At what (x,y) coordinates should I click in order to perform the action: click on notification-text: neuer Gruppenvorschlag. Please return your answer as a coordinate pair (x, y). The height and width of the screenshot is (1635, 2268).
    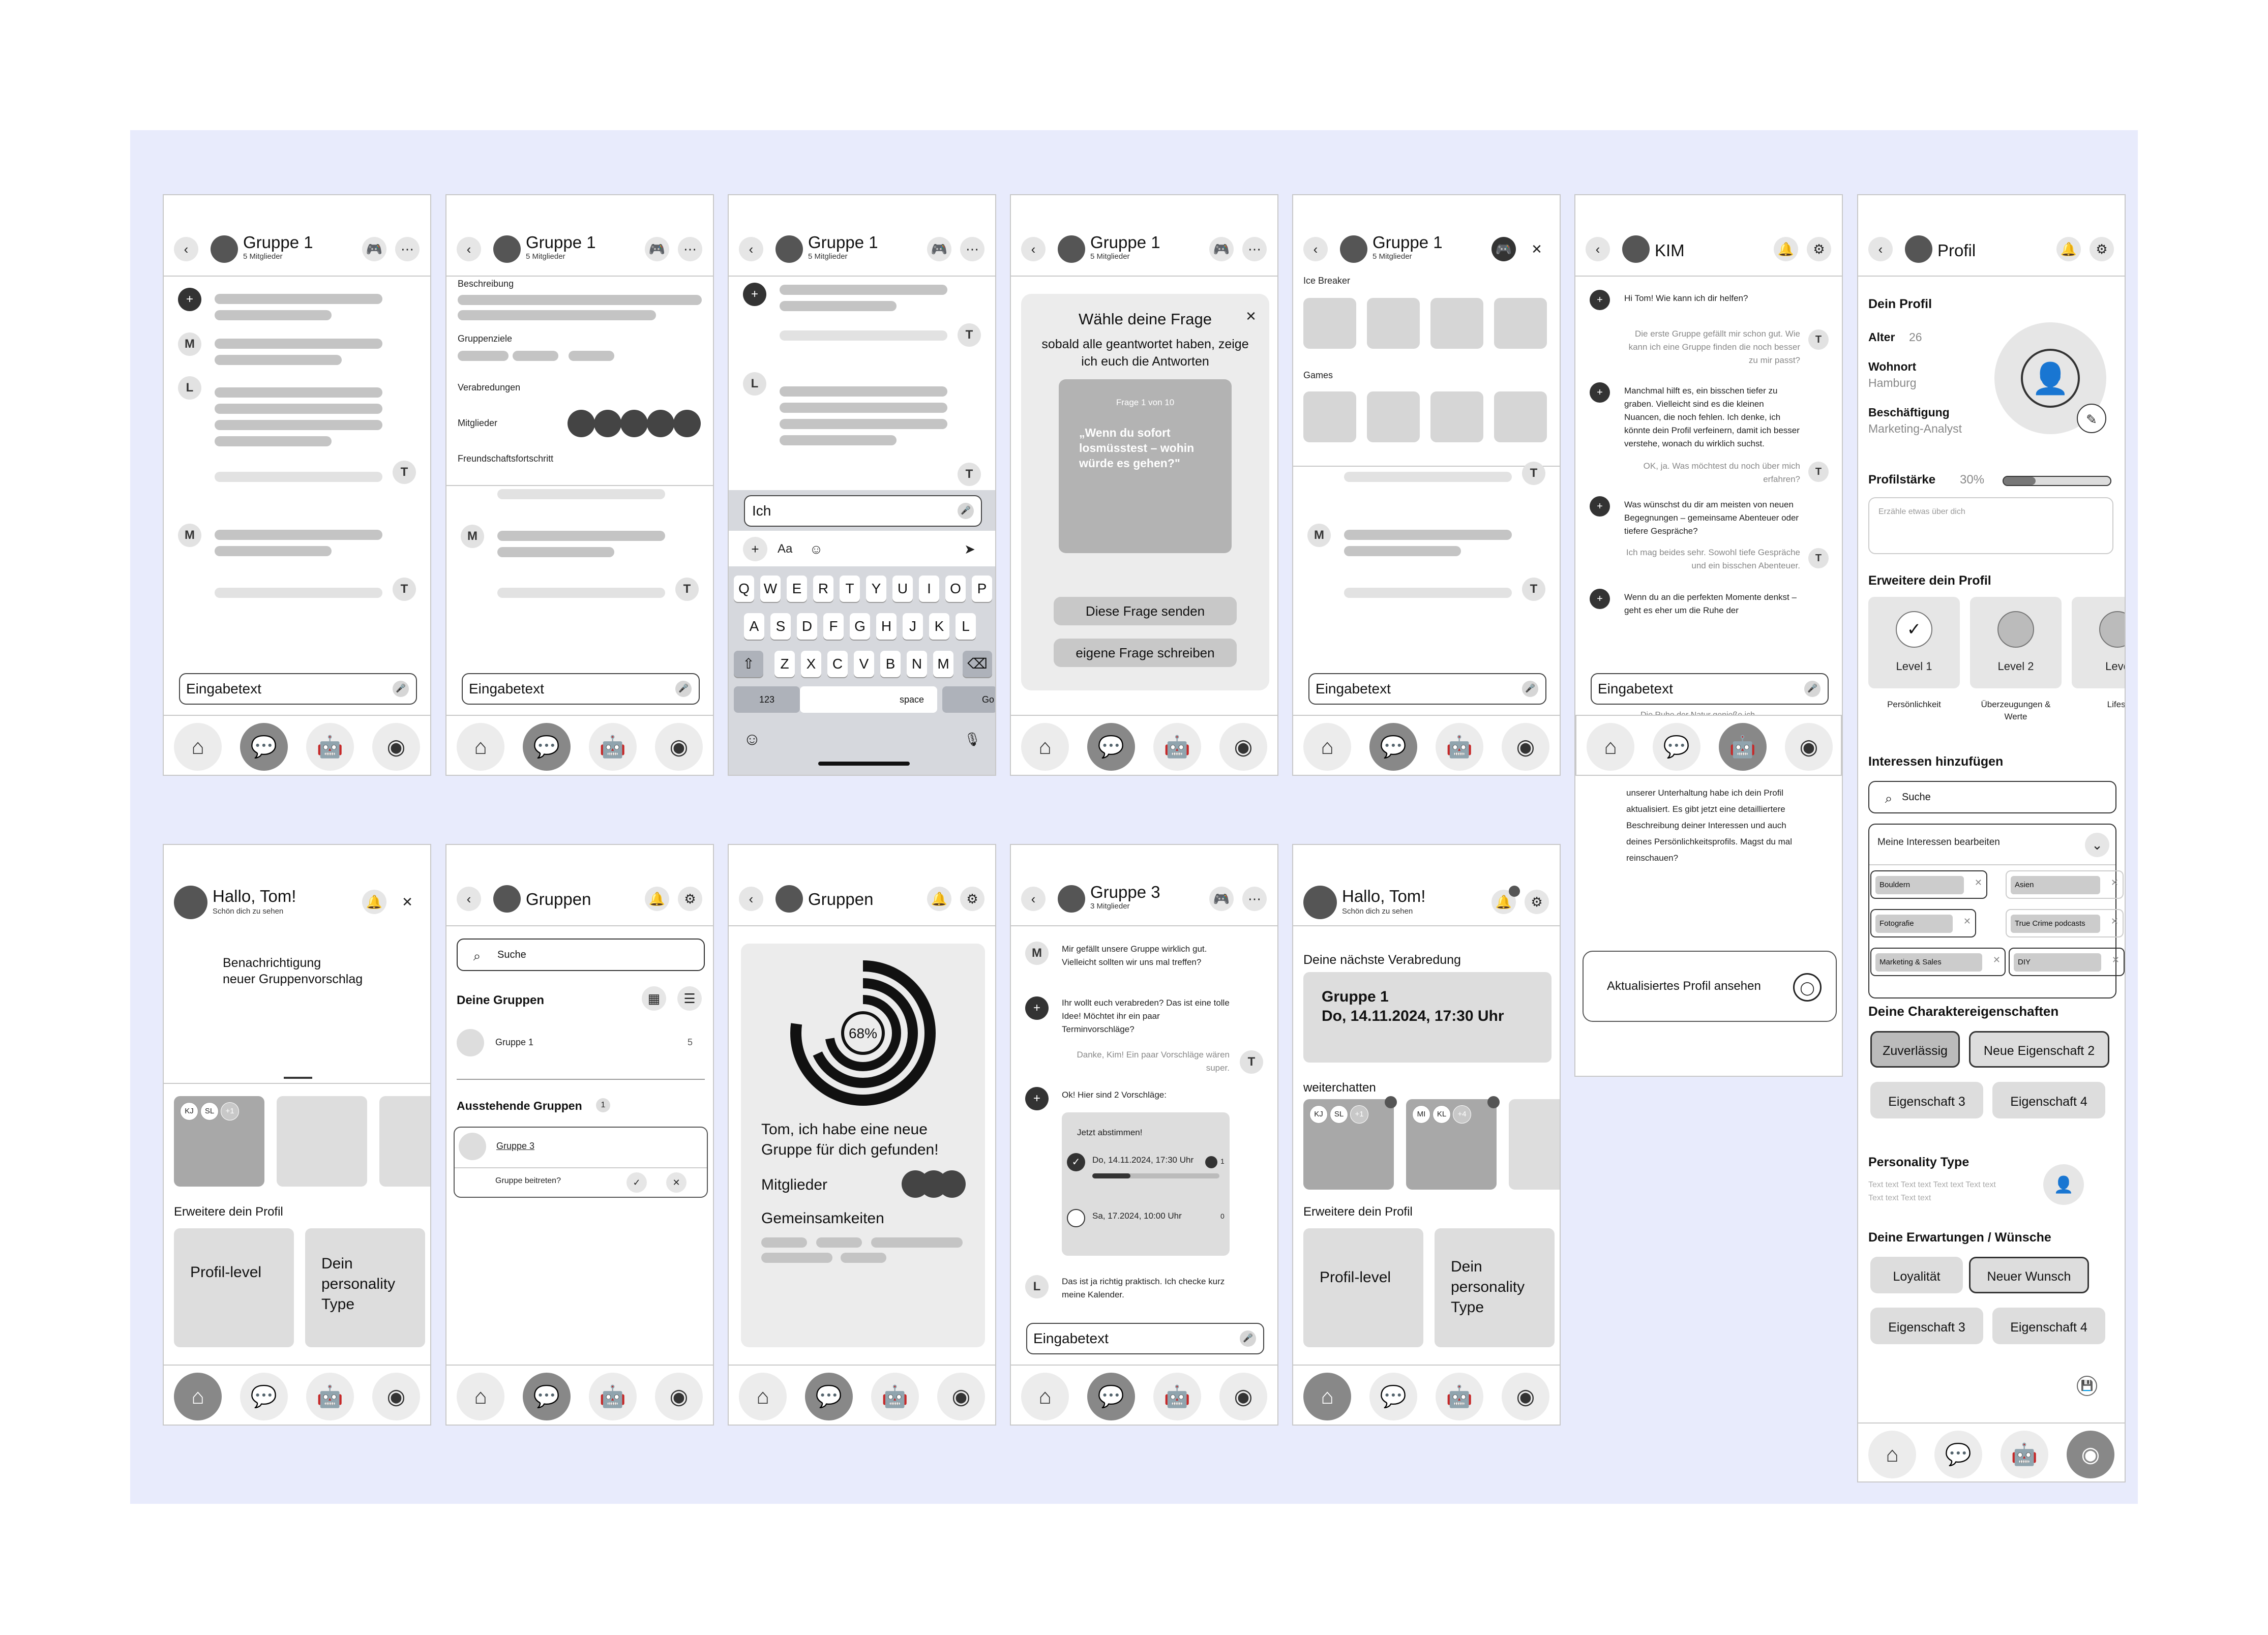
    Looking at the image, I should click on (293, 980).